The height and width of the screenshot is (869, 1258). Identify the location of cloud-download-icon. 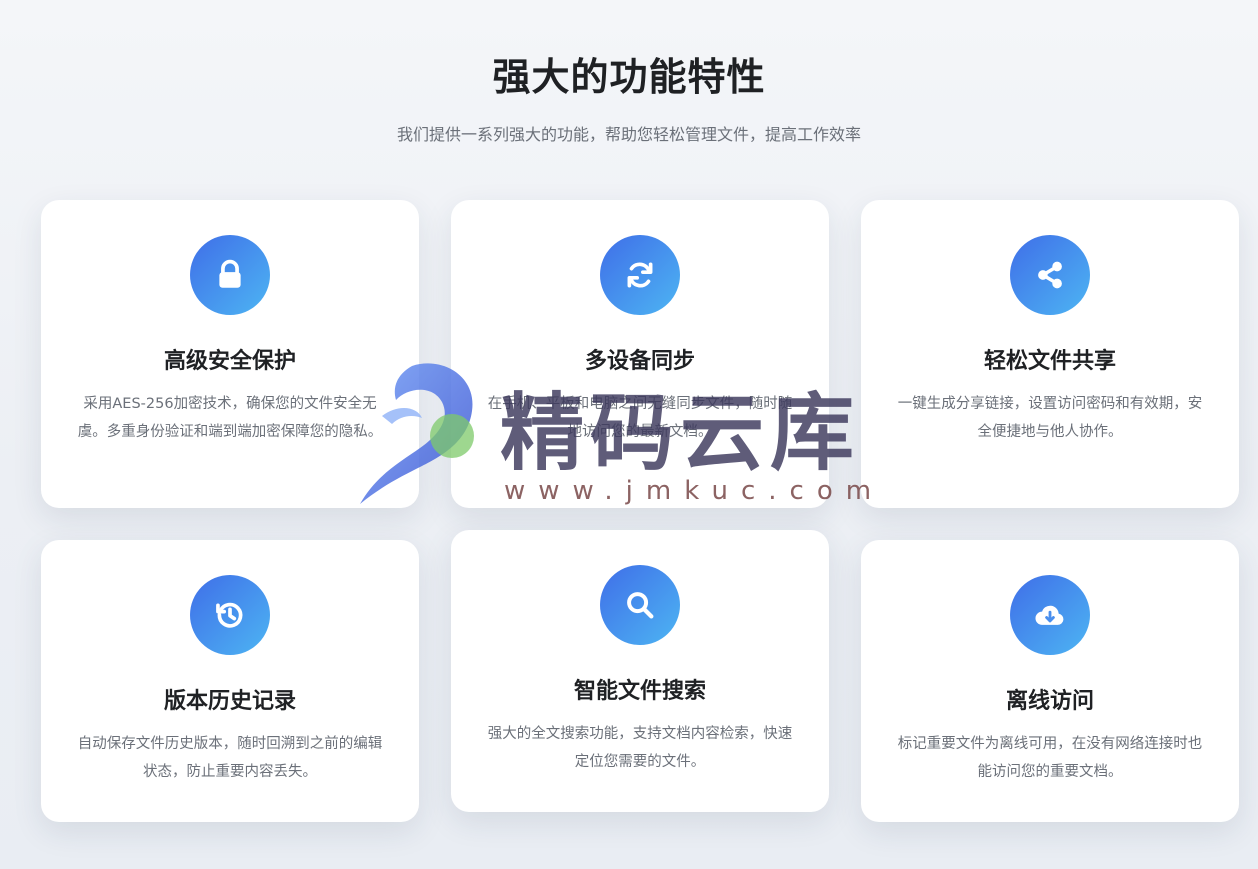
(1050, 615).